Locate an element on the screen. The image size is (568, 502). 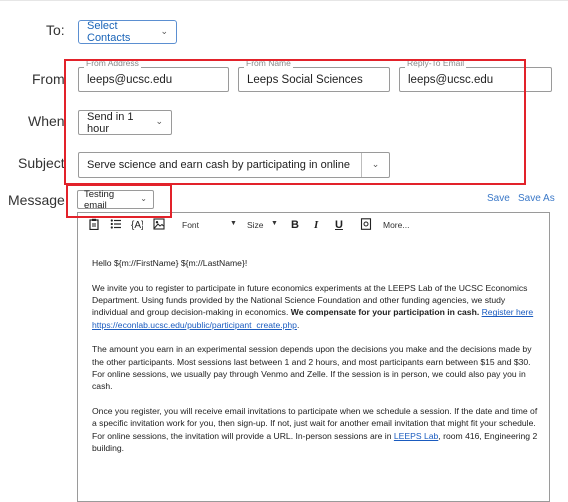
bullet-list-icon is located at coordinates (116, 224).